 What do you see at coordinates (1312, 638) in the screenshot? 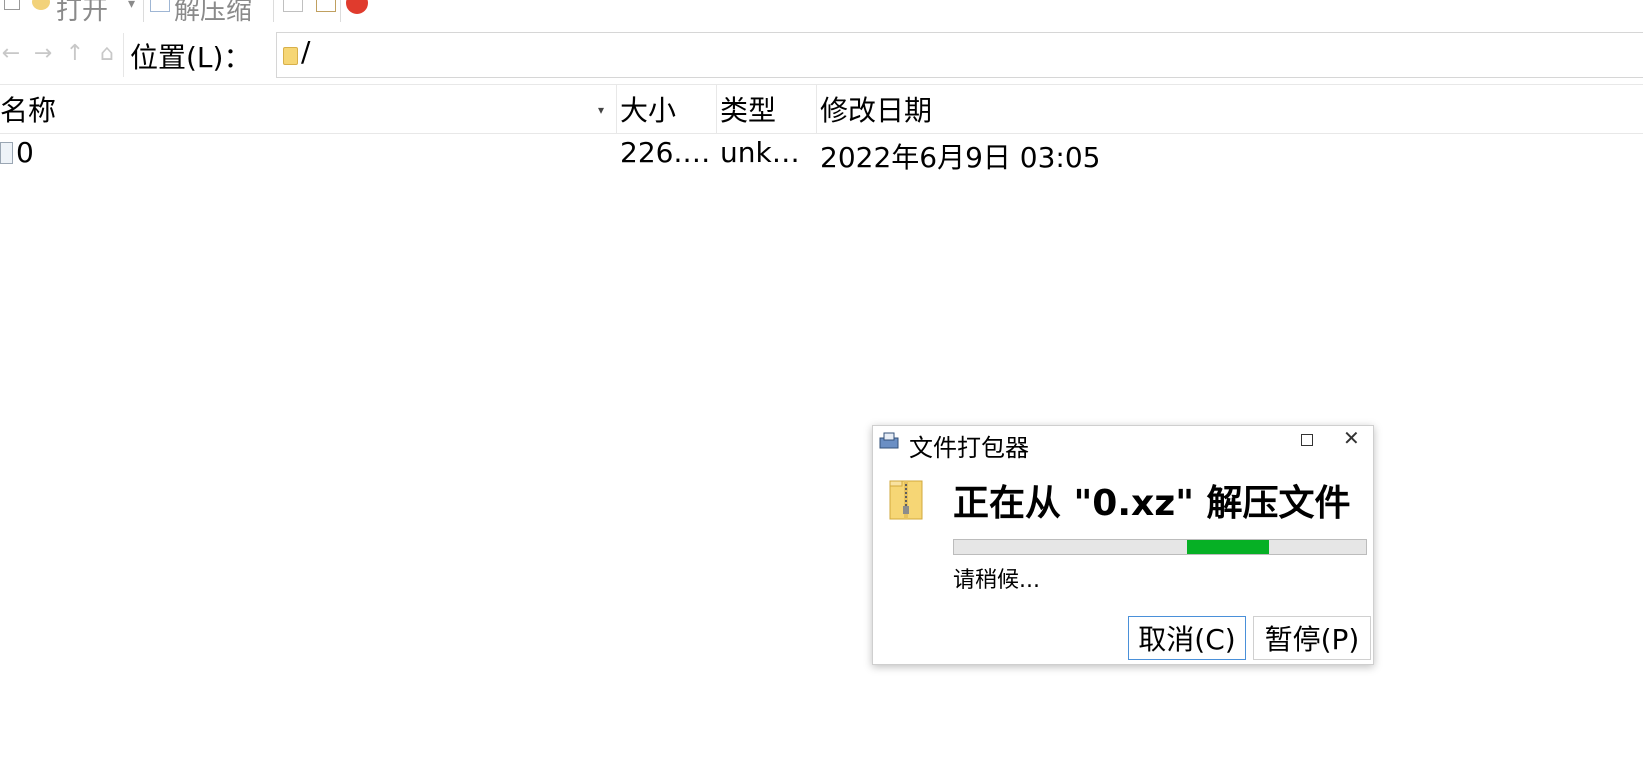
I see `pause-button: 暂停(P)` at bounding box center [1312, 638].